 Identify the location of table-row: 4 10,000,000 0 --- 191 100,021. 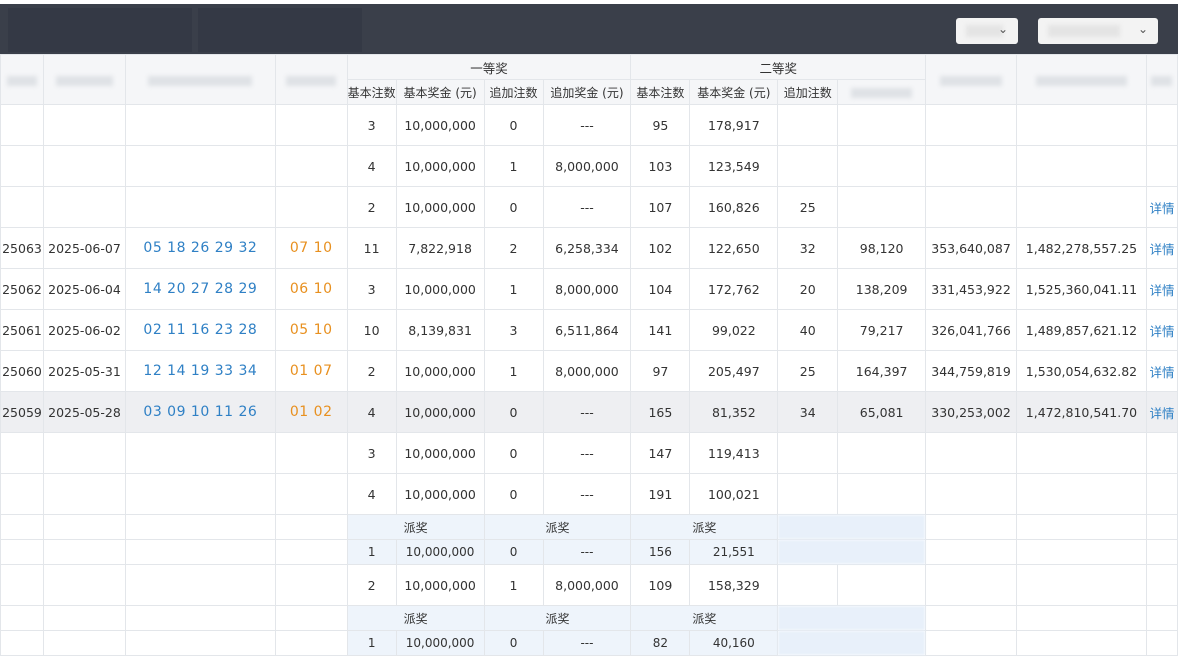
(589, 494).